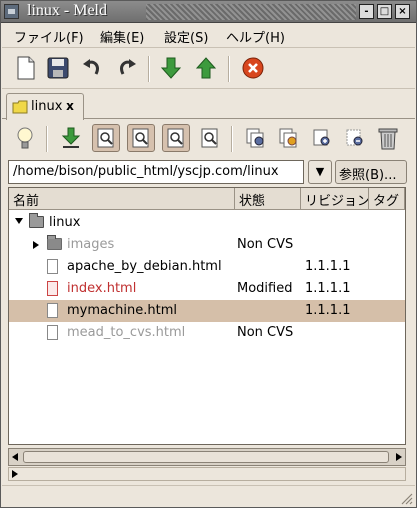 Image resolution: width=417 pixels, height=508 pixels. What do you see at coordinates (406, 498) in the screenshot?
I see `resize-grip-icon` at bounding box center [406, 498].